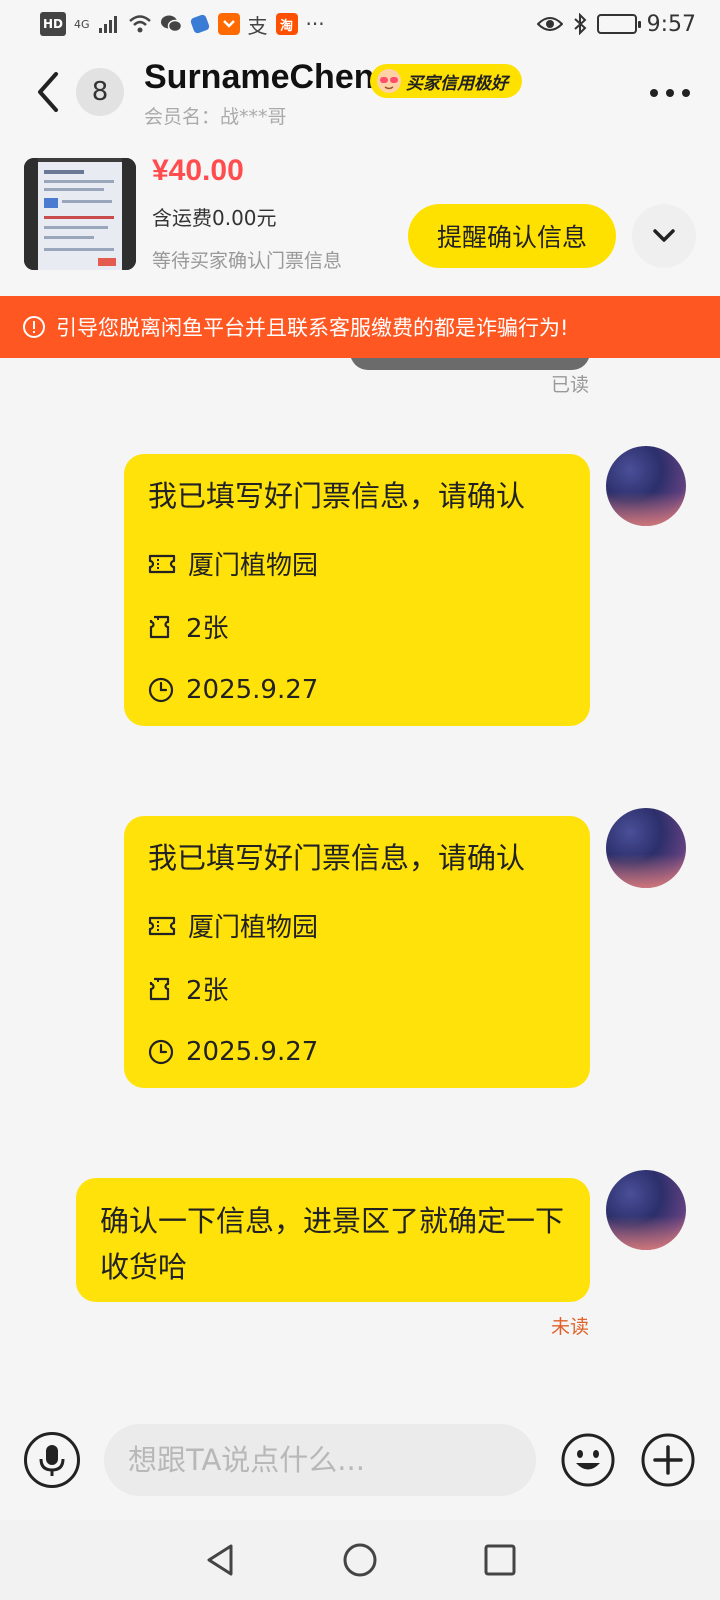 The image size is (720, 1600). What do you see at coordinates (570, 385) in the screenshot?
I see `read-status: 已读` at bounding box center [570, 385].